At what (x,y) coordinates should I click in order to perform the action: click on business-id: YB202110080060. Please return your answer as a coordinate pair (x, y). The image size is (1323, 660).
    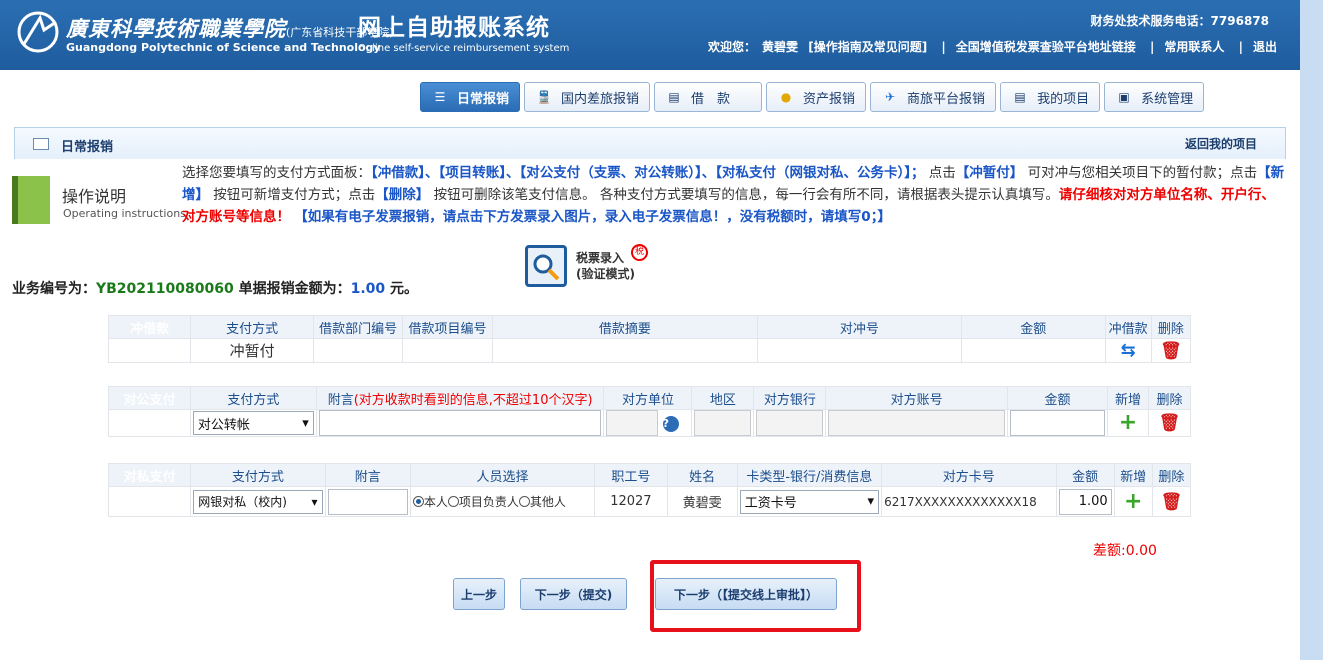
    Looking at the image, I should click on (165, 289).